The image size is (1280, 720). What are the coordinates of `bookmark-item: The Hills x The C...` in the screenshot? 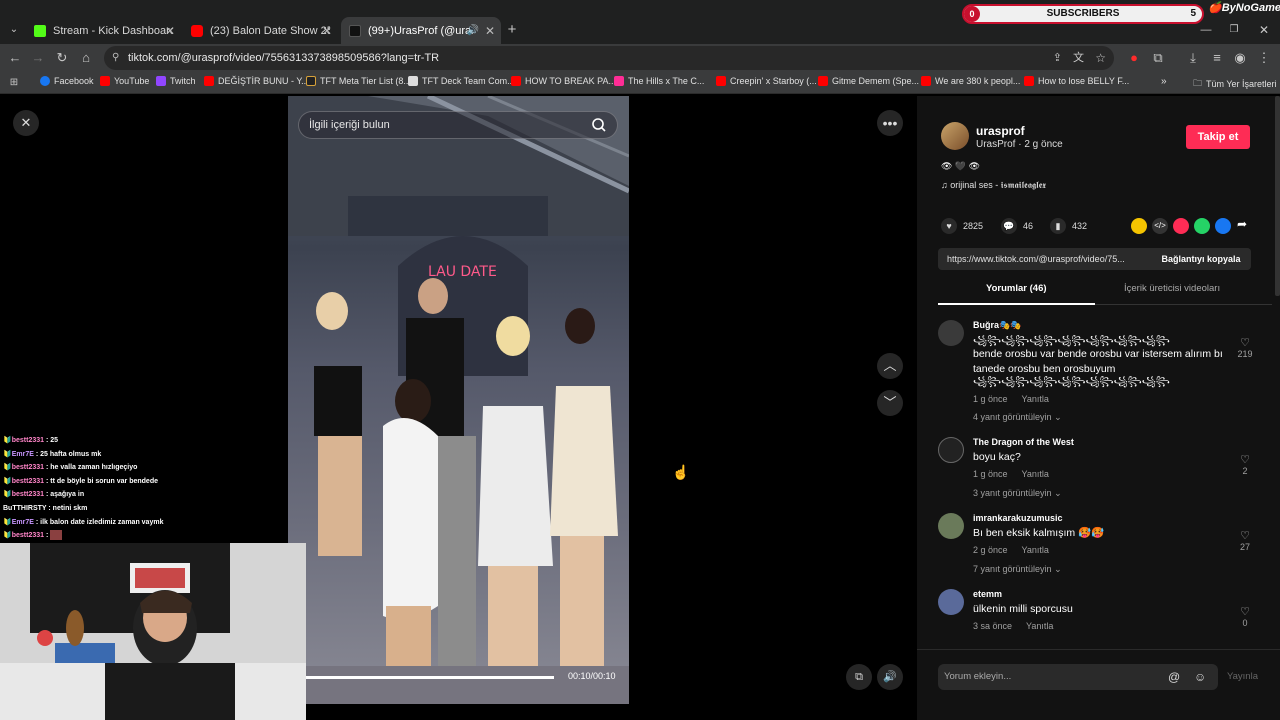 It's located at (659, 81).